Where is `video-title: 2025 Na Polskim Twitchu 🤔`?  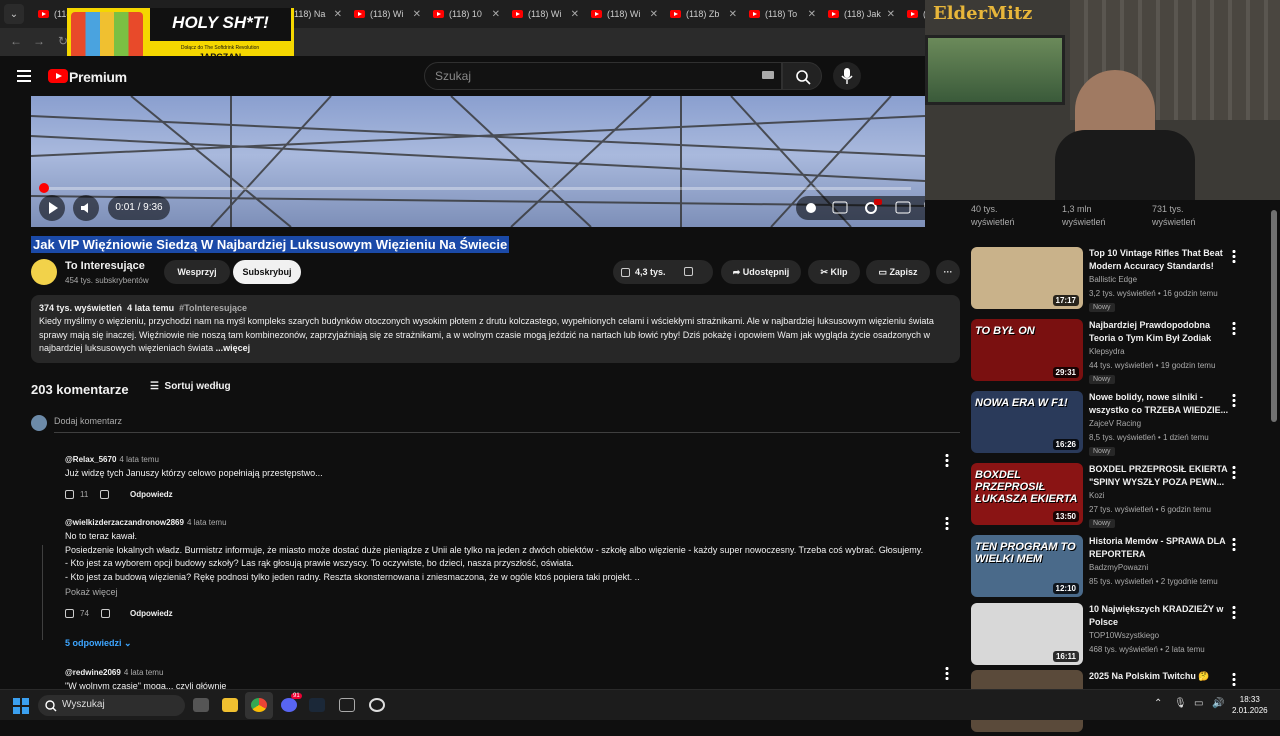 video-title: 2025 Na Polskim Twitchu 🤔 is located at coordinates (1159, 676).